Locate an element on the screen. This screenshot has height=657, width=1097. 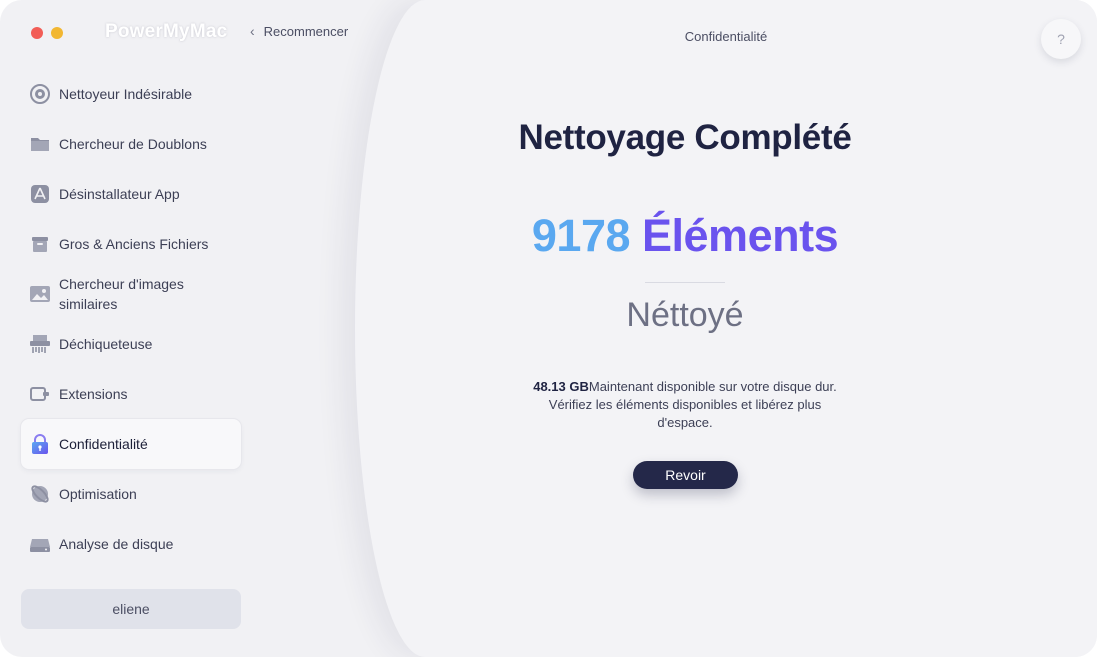
user-account-button: eliene is located at coordinates (131, 609).